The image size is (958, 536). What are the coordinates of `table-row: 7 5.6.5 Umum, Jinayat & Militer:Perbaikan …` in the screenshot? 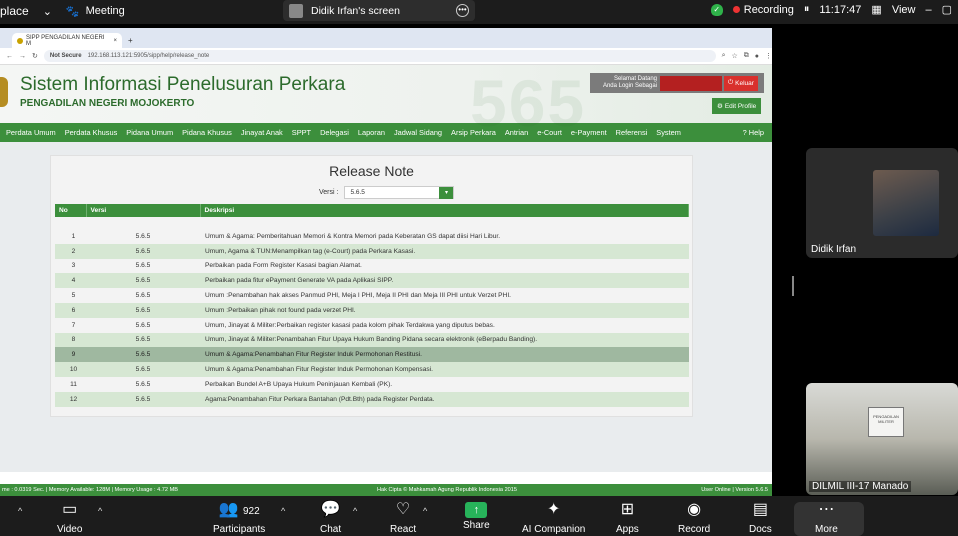 It's located at (372, 325).